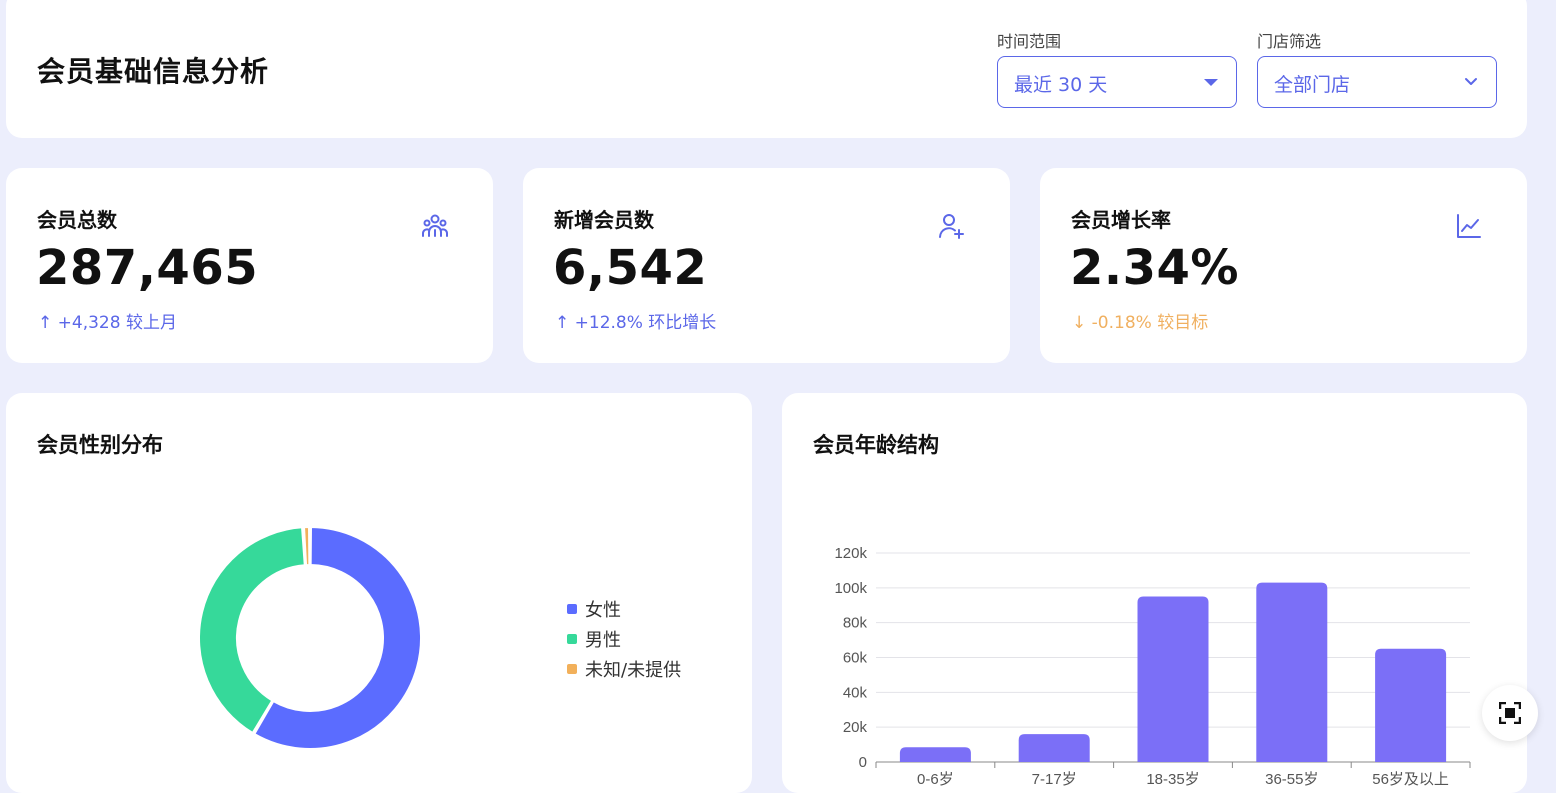 This screenshot has height=793, width=1556. I want to click on y-tick-label: 80k, so click(855, 623).